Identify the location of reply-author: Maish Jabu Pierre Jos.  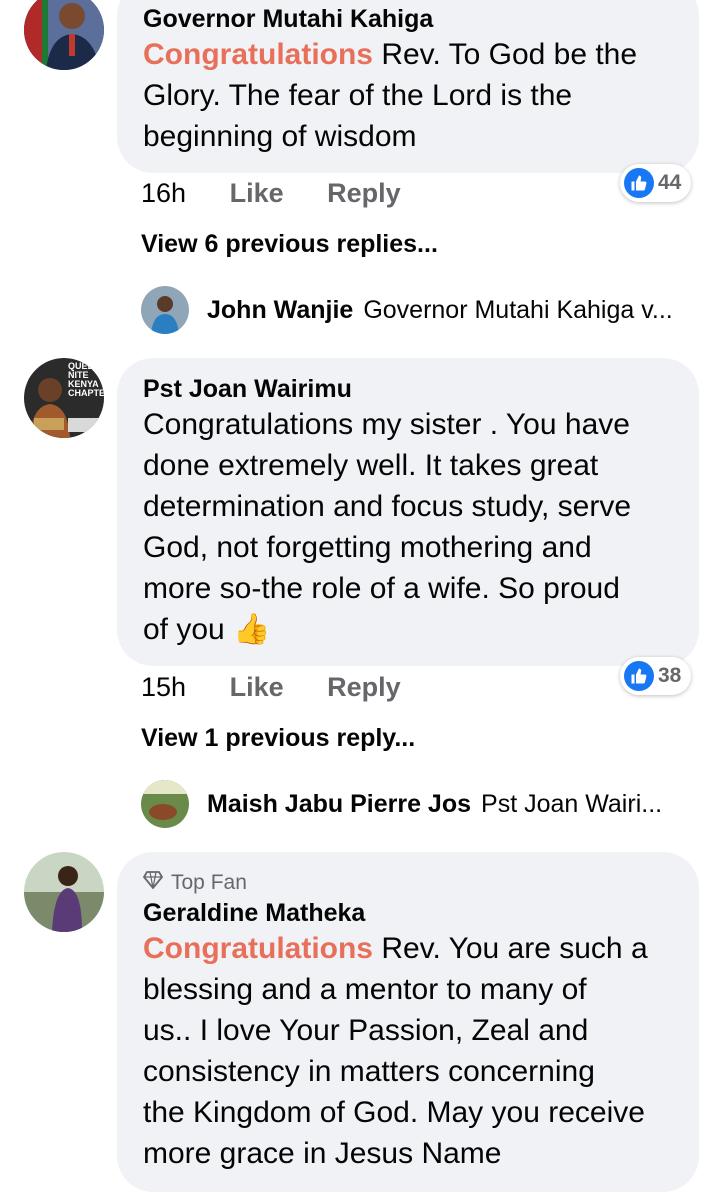
(339, 803).